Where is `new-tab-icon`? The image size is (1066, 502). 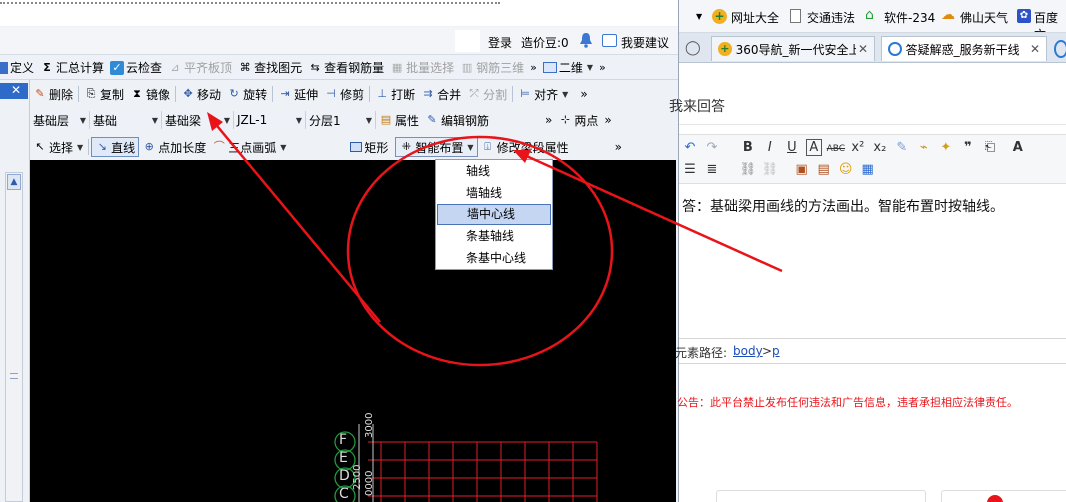
new-tab-icon is located at coordinates (1060, 49).